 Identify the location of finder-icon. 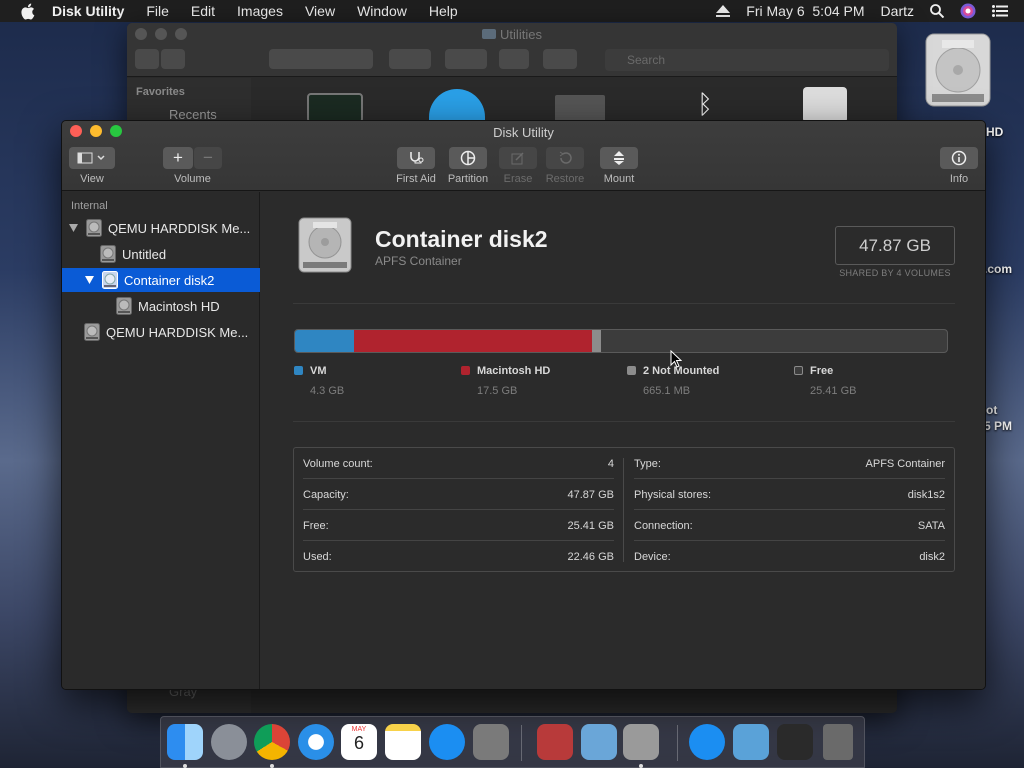
(185, 742).